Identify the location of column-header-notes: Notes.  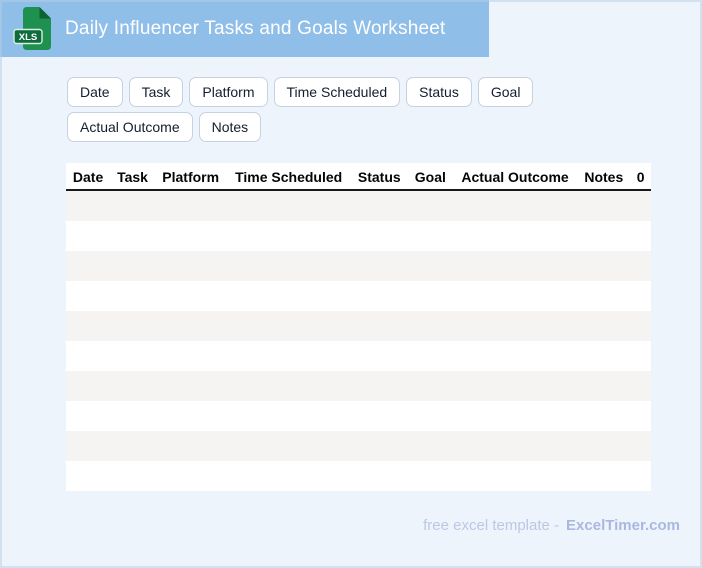
(604, 177).